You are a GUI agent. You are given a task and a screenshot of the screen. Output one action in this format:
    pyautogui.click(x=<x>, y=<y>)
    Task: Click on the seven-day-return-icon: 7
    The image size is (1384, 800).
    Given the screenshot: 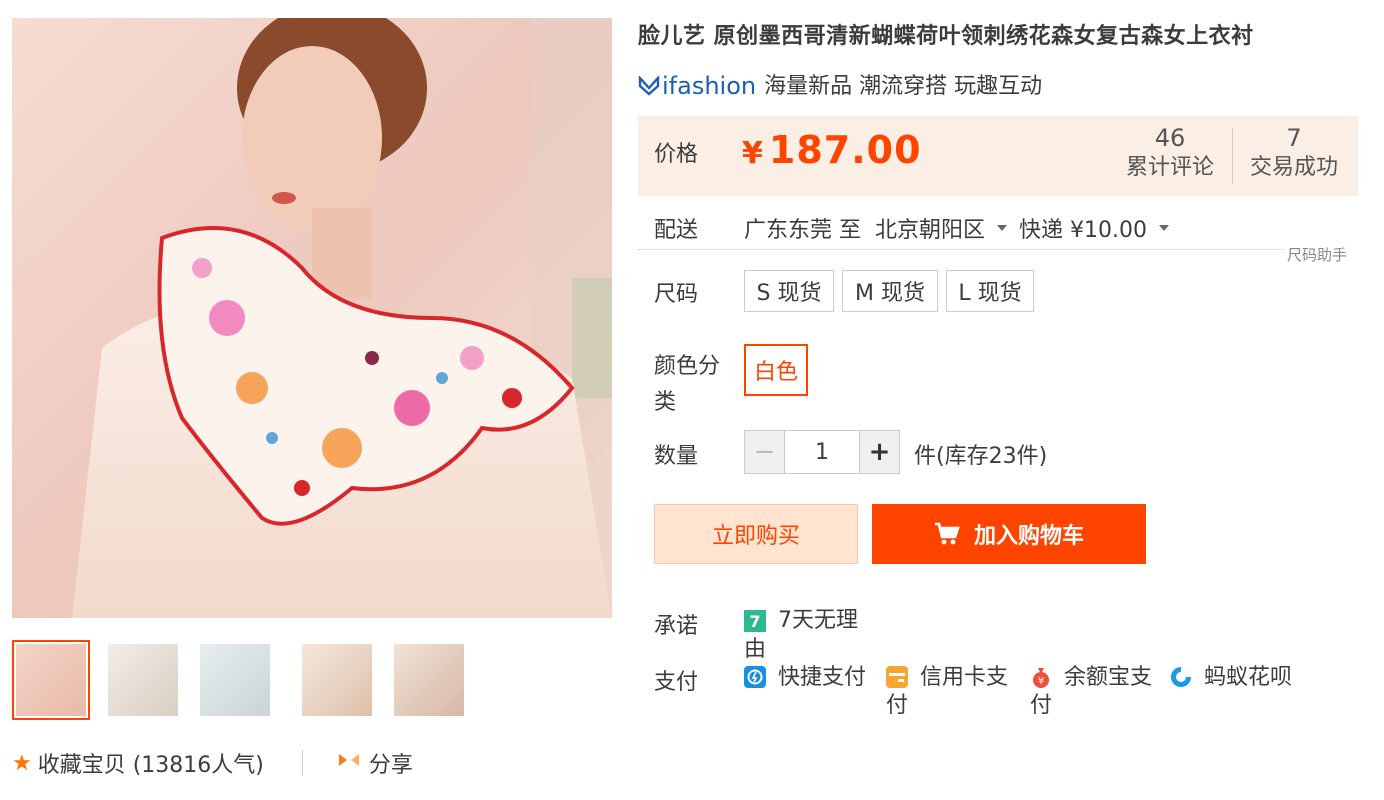 What is the action you would take?
    pyautogui.click(x=755, y=621)
    